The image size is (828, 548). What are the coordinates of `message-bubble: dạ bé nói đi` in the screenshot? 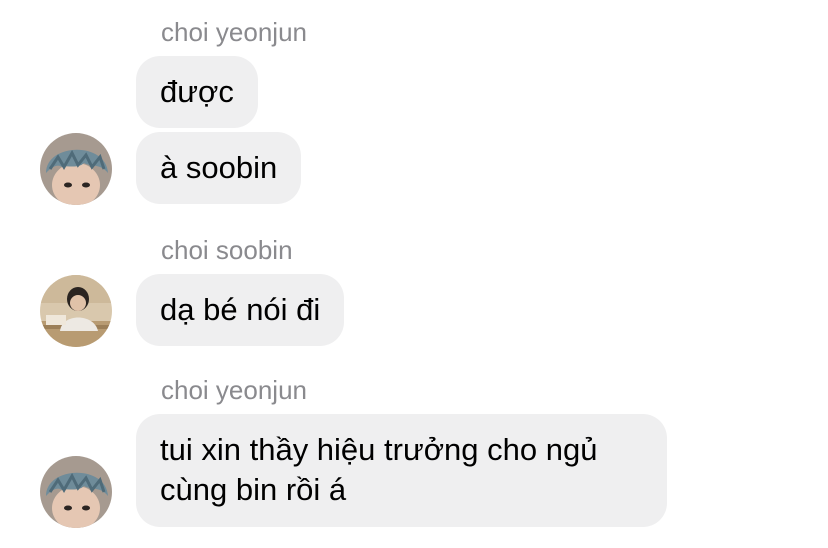 It's located at (240, 310).